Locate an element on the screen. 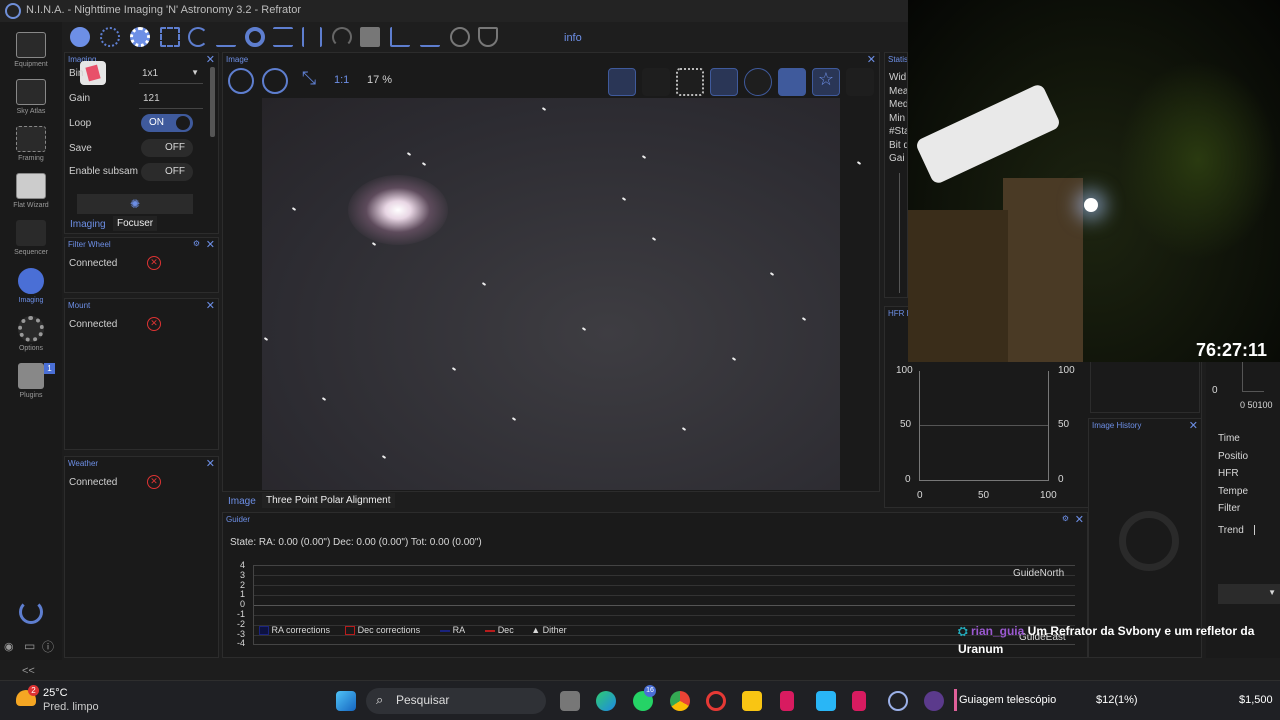 The height and width of the screenshot is (720, 1280). nav-label: Sky Atlas is located at coordinates (31, 111).